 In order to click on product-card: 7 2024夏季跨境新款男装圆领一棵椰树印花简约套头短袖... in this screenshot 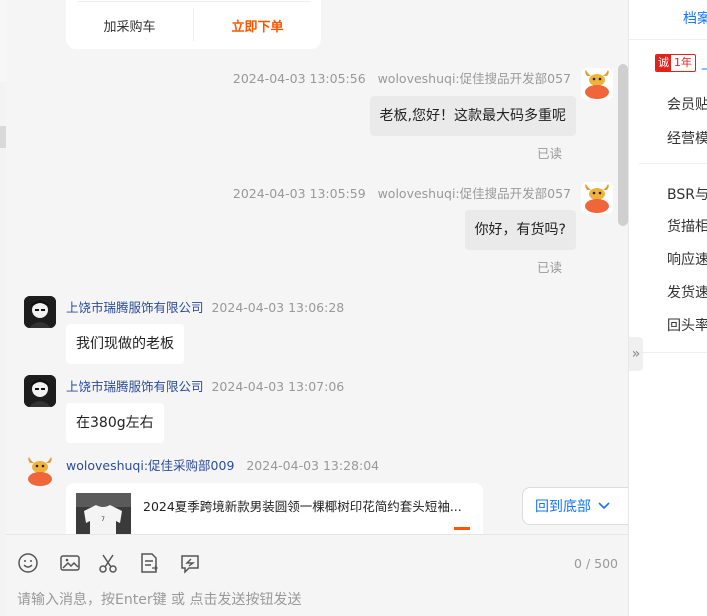, I will do `click(274, 508)`.